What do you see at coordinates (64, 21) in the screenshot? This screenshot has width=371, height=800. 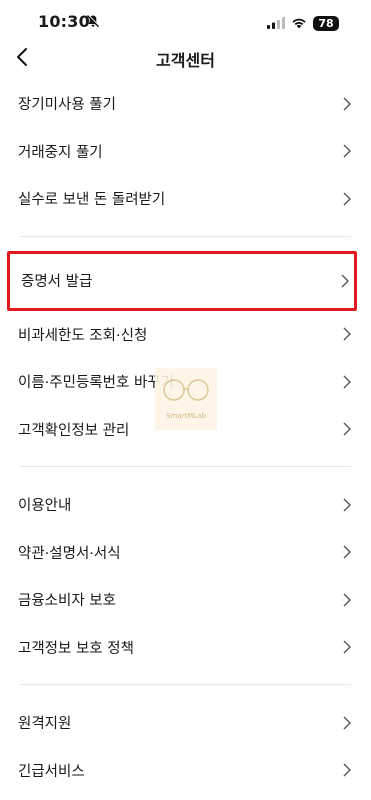 I see `status-time: 10:30` at bounding box center [64, 21].